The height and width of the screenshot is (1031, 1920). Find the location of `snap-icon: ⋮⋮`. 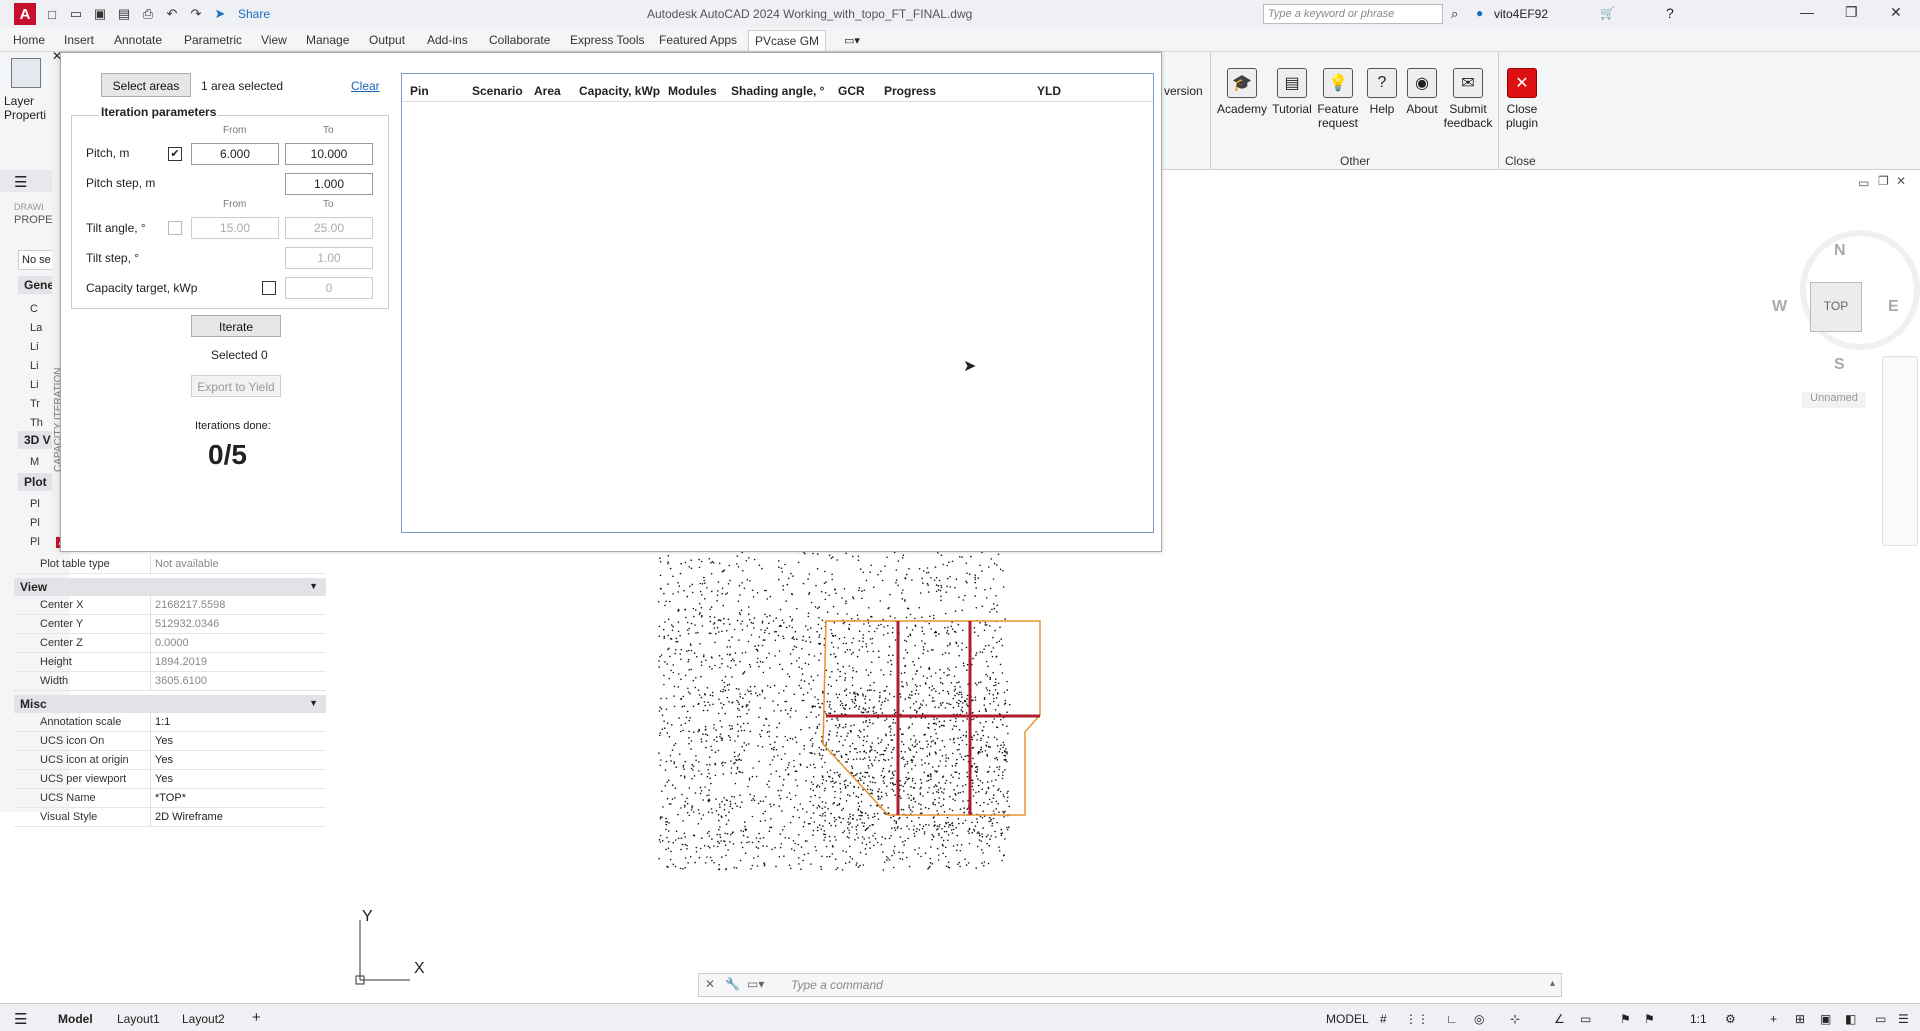

snap-icon: ⋮⋮ is located at coordinates (1417, 1019).